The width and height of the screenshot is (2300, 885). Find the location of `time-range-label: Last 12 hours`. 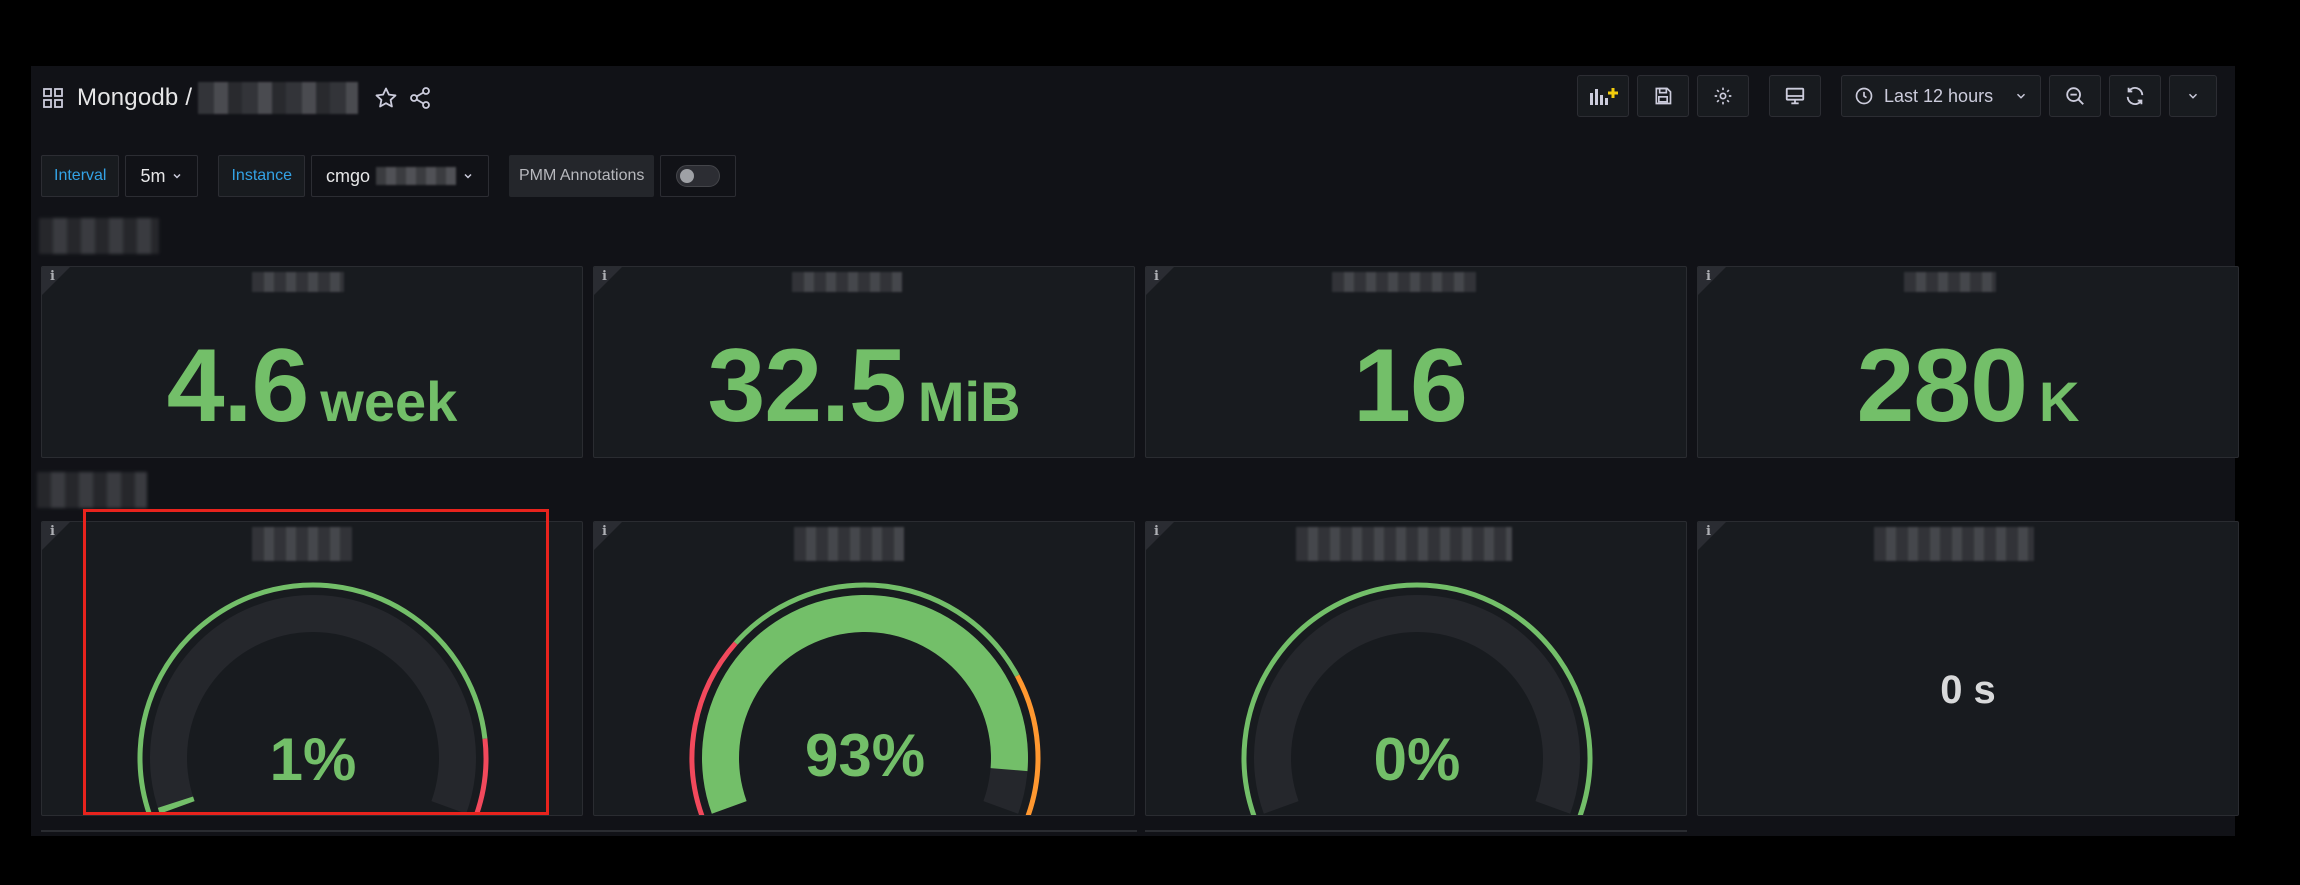

time-range-label: Last 12 hours is located at coordinates (1939, 95).